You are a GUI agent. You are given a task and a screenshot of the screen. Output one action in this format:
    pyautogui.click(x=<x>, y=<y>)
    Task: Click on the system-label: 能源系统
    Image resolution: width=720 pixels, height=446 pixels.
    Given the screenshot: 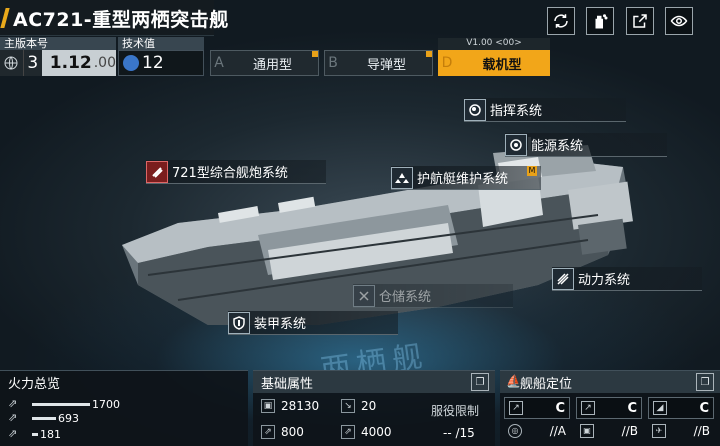 What is the action you would take?
    pyautogui.click(x=557, y=146)
    